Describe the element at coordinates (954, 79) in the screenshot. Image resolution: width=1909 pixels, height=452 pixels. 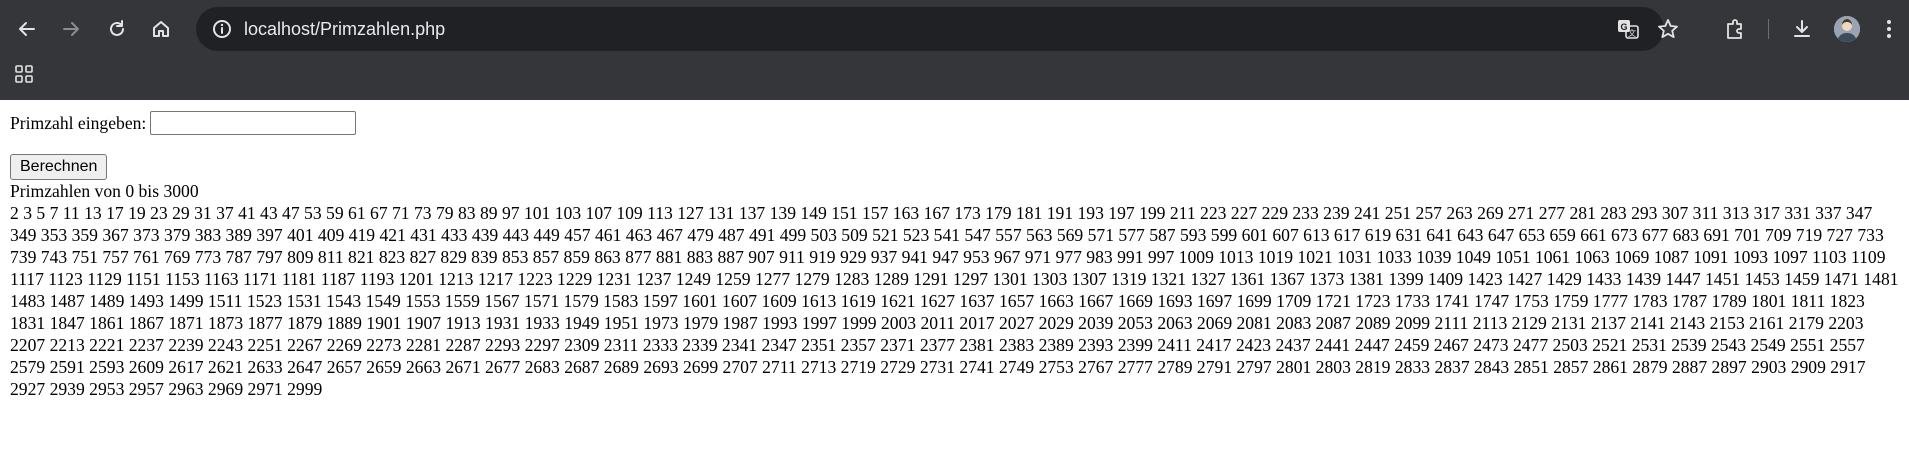
I see `bookmarks-bar` at that location.